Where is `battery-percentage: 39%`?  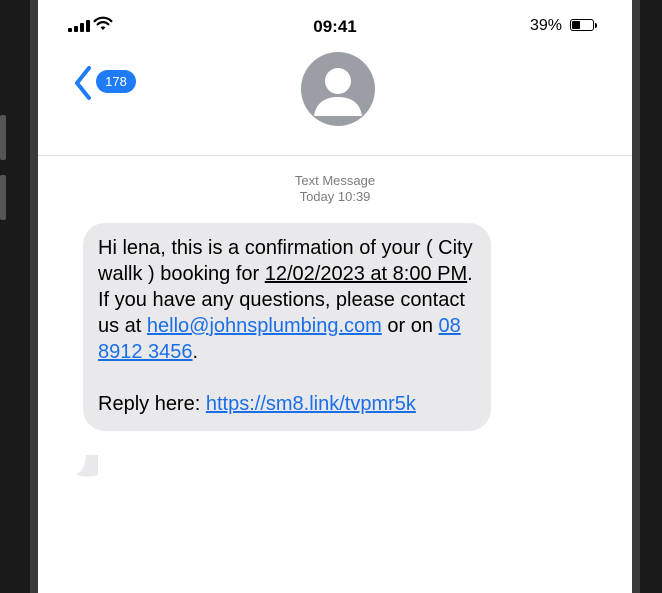
battery-percentage: 39% is located at coordinates (545, 25).